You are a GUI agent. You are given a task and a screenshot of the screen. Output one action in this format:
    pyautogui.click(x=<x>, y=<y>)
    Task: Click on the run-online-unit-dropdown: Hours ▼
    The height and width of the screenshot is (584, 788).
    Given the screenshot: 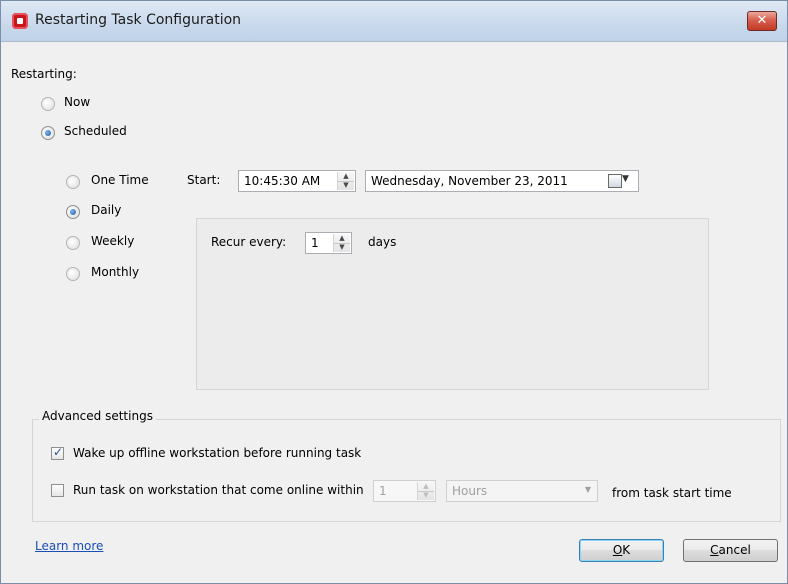 What is the action you would take?
    pyautogui.click(x=522, y=491)
    